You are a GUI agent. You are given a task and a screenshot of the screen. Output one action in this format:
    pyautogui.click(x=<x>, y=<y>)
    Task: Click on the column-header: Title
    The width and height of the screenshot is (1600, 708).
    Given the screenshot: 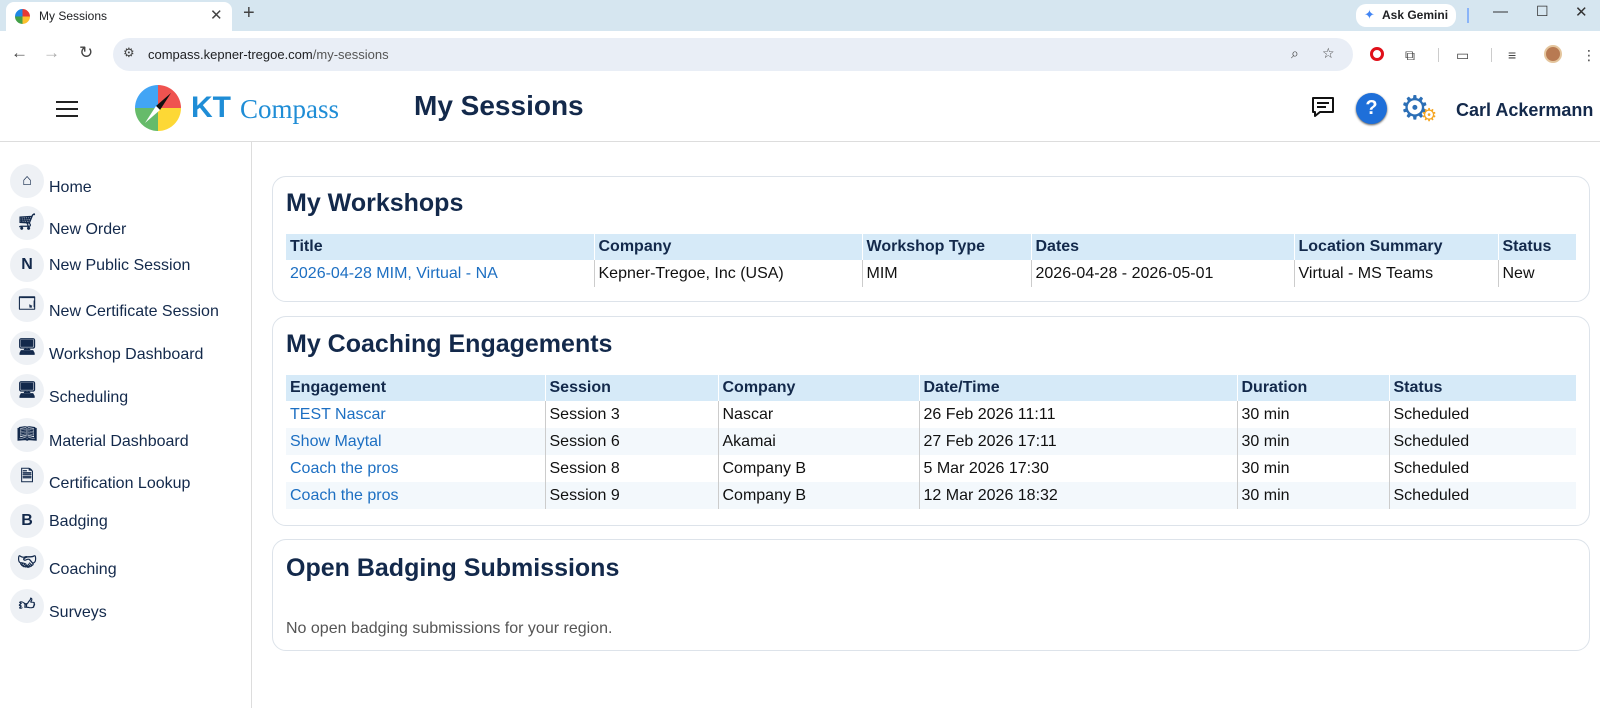 What is the action you would take?
    pyautogui.click(x=440, y=247)
    